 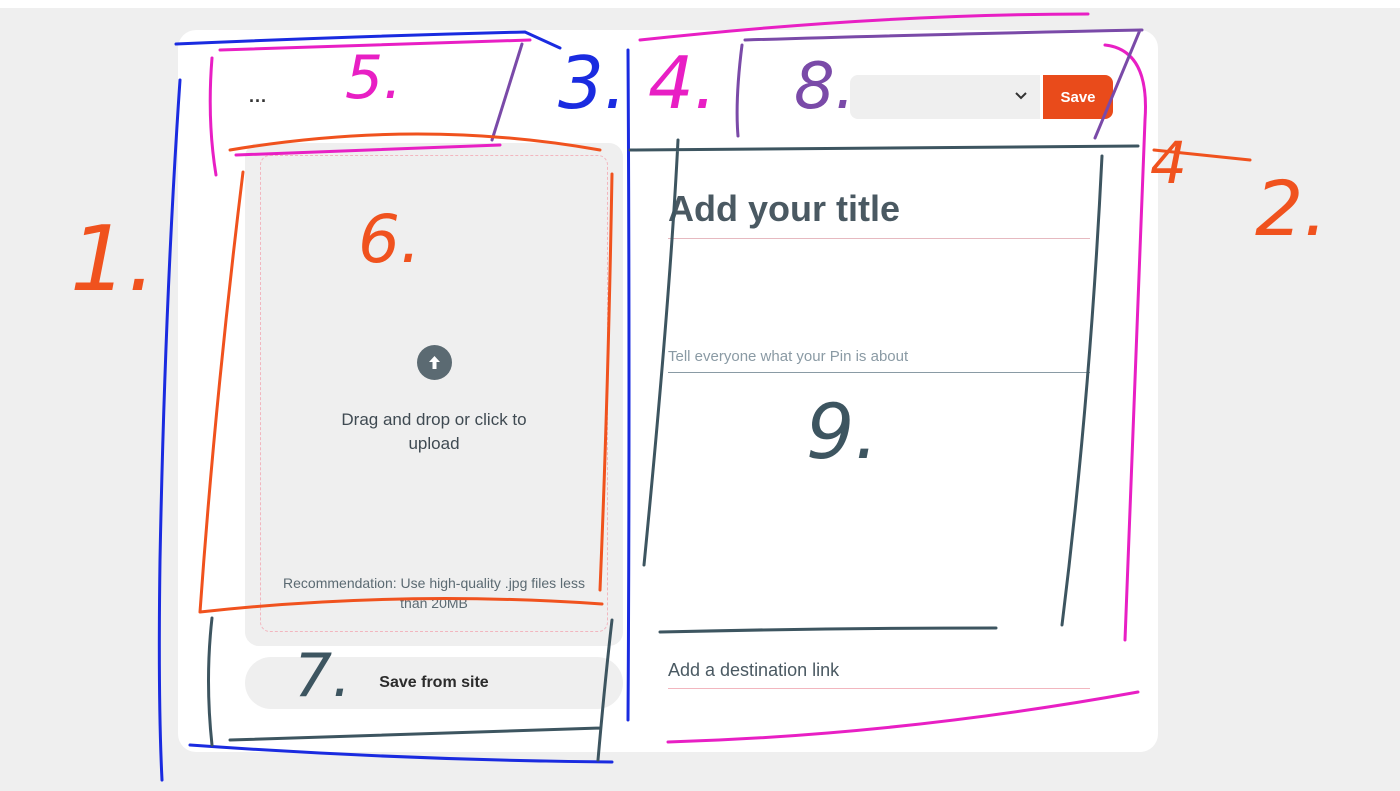 What do you see at coordinates (879, 209) in the screenshot?
I see `title-input` at bounding box center [879, 209].